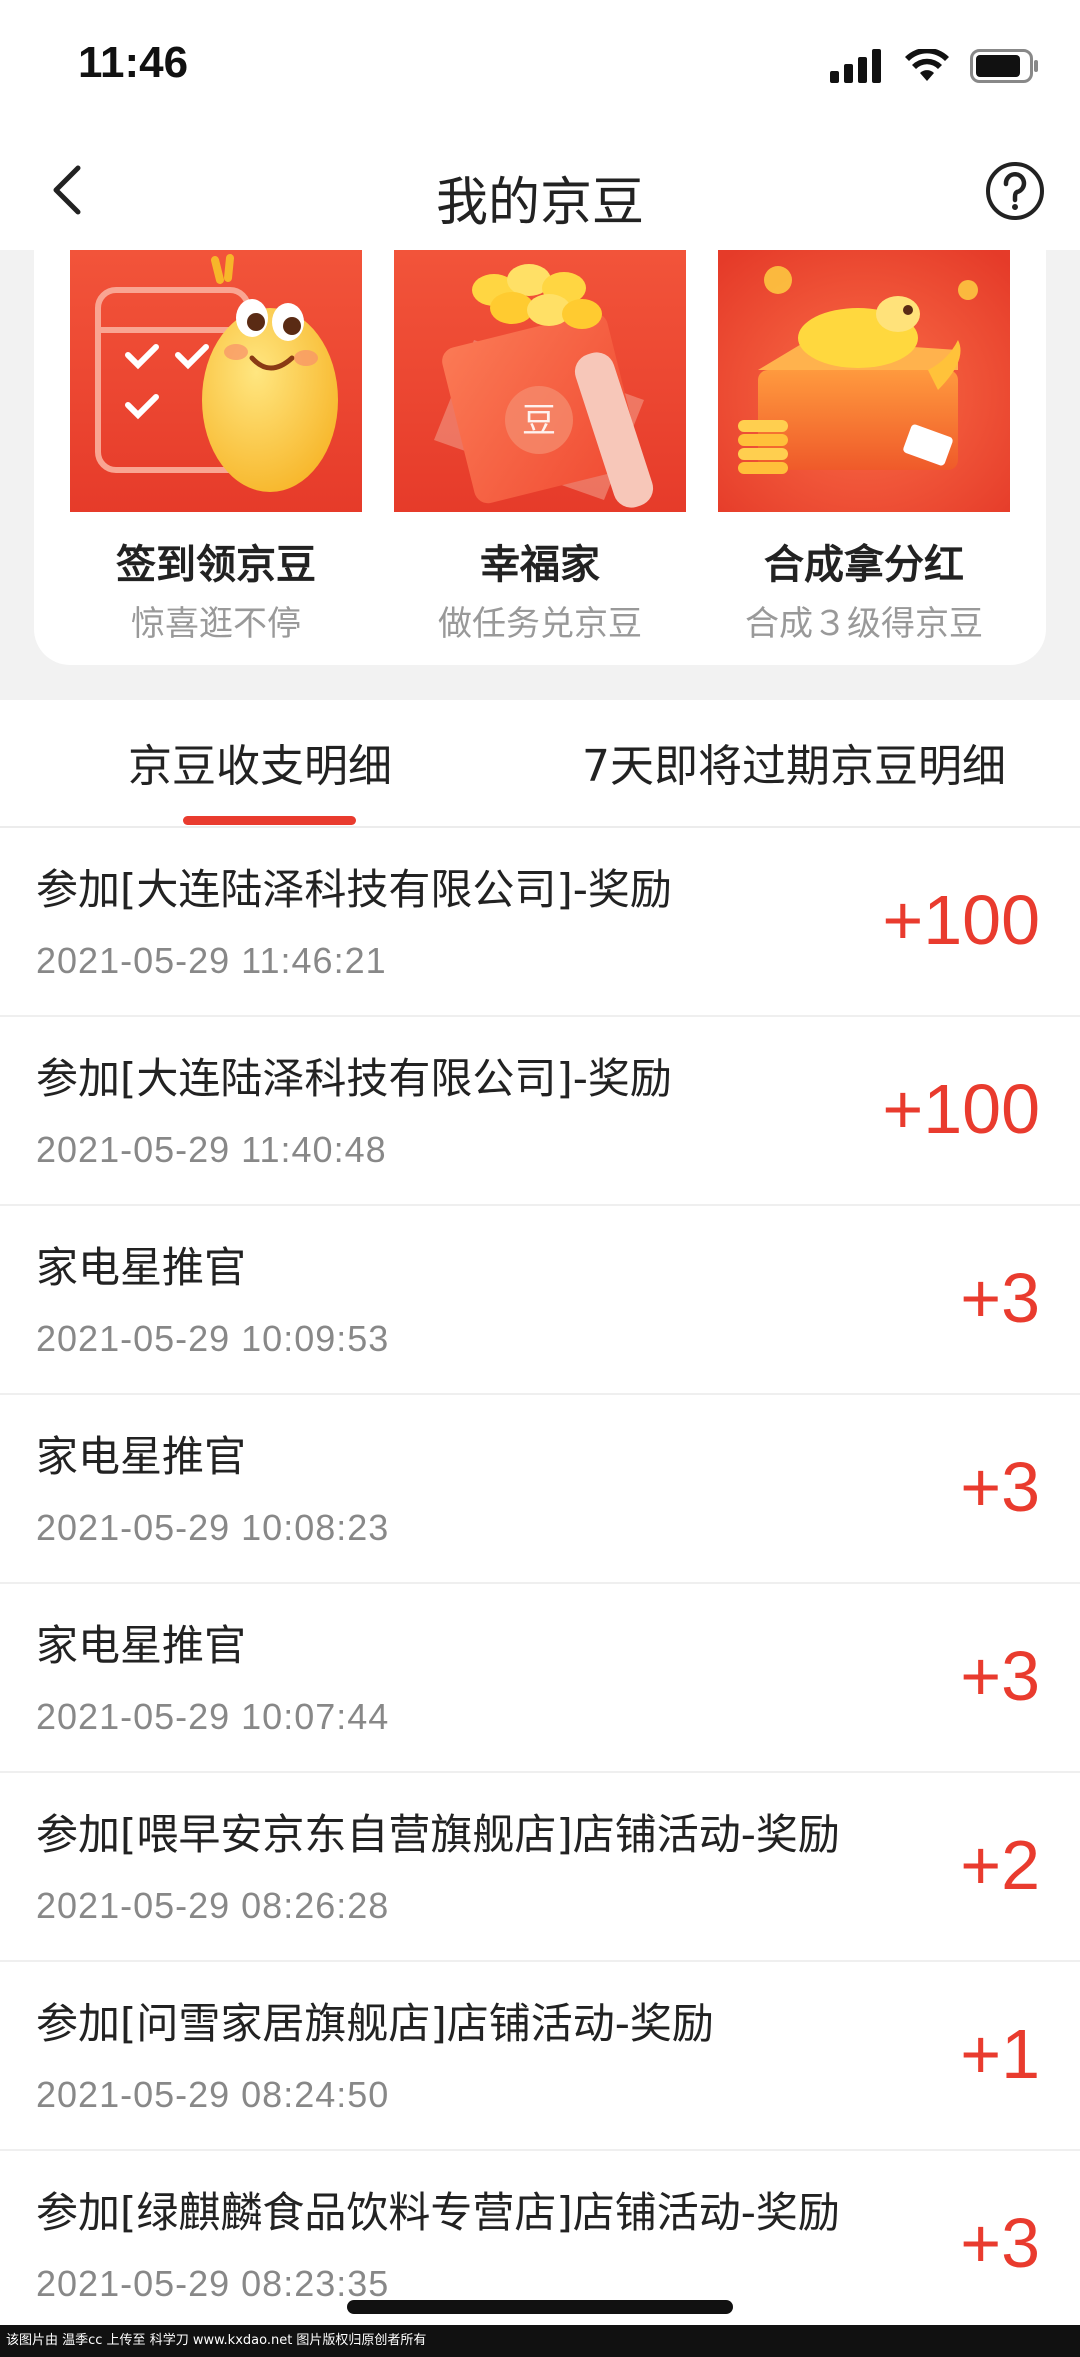 This screenshot has height=2357, width=1080. Describe the element at coordinates (540, 764) in the screenshot. I see `detail-tabs: 京豆收支明细 7天即将过期京豆明细` at that location.